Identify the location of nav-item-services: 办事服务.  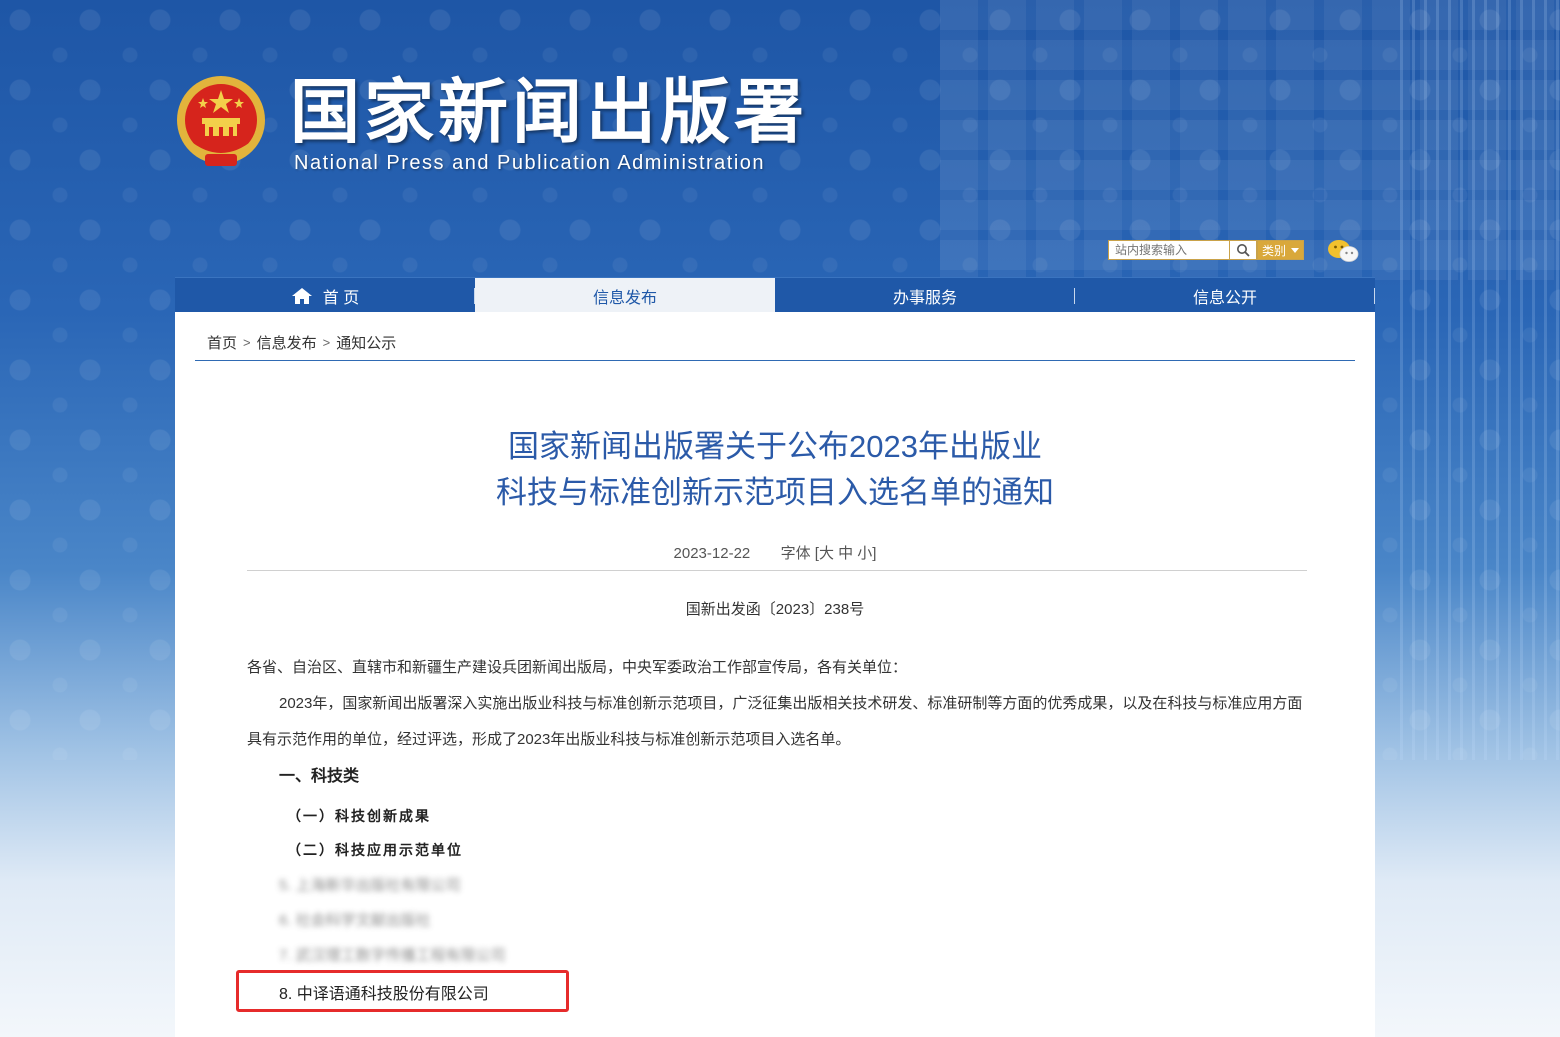
(925, 295).